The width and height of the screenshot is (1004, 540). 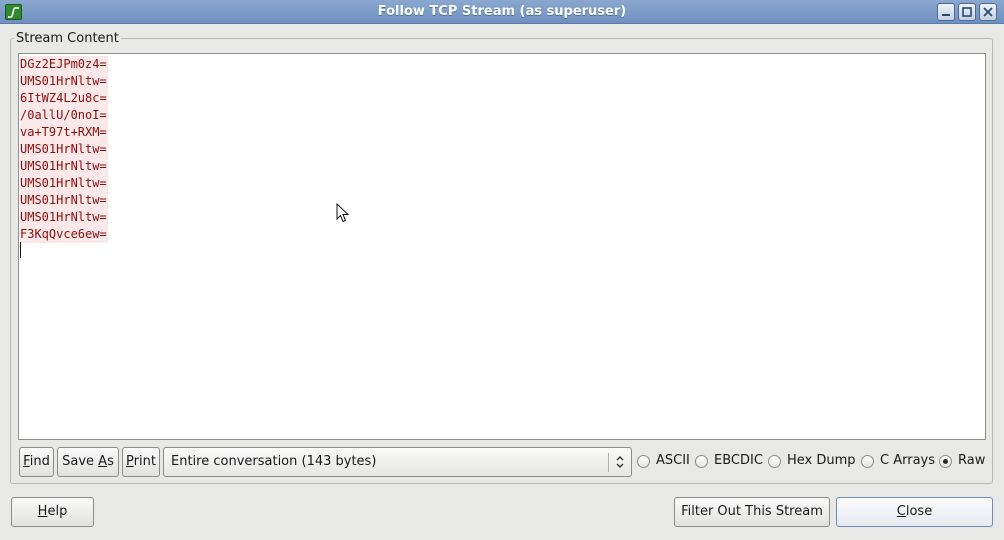 I want to click on window-title: Follow TCP Stream (as superuser), so click(x=502, y=11).